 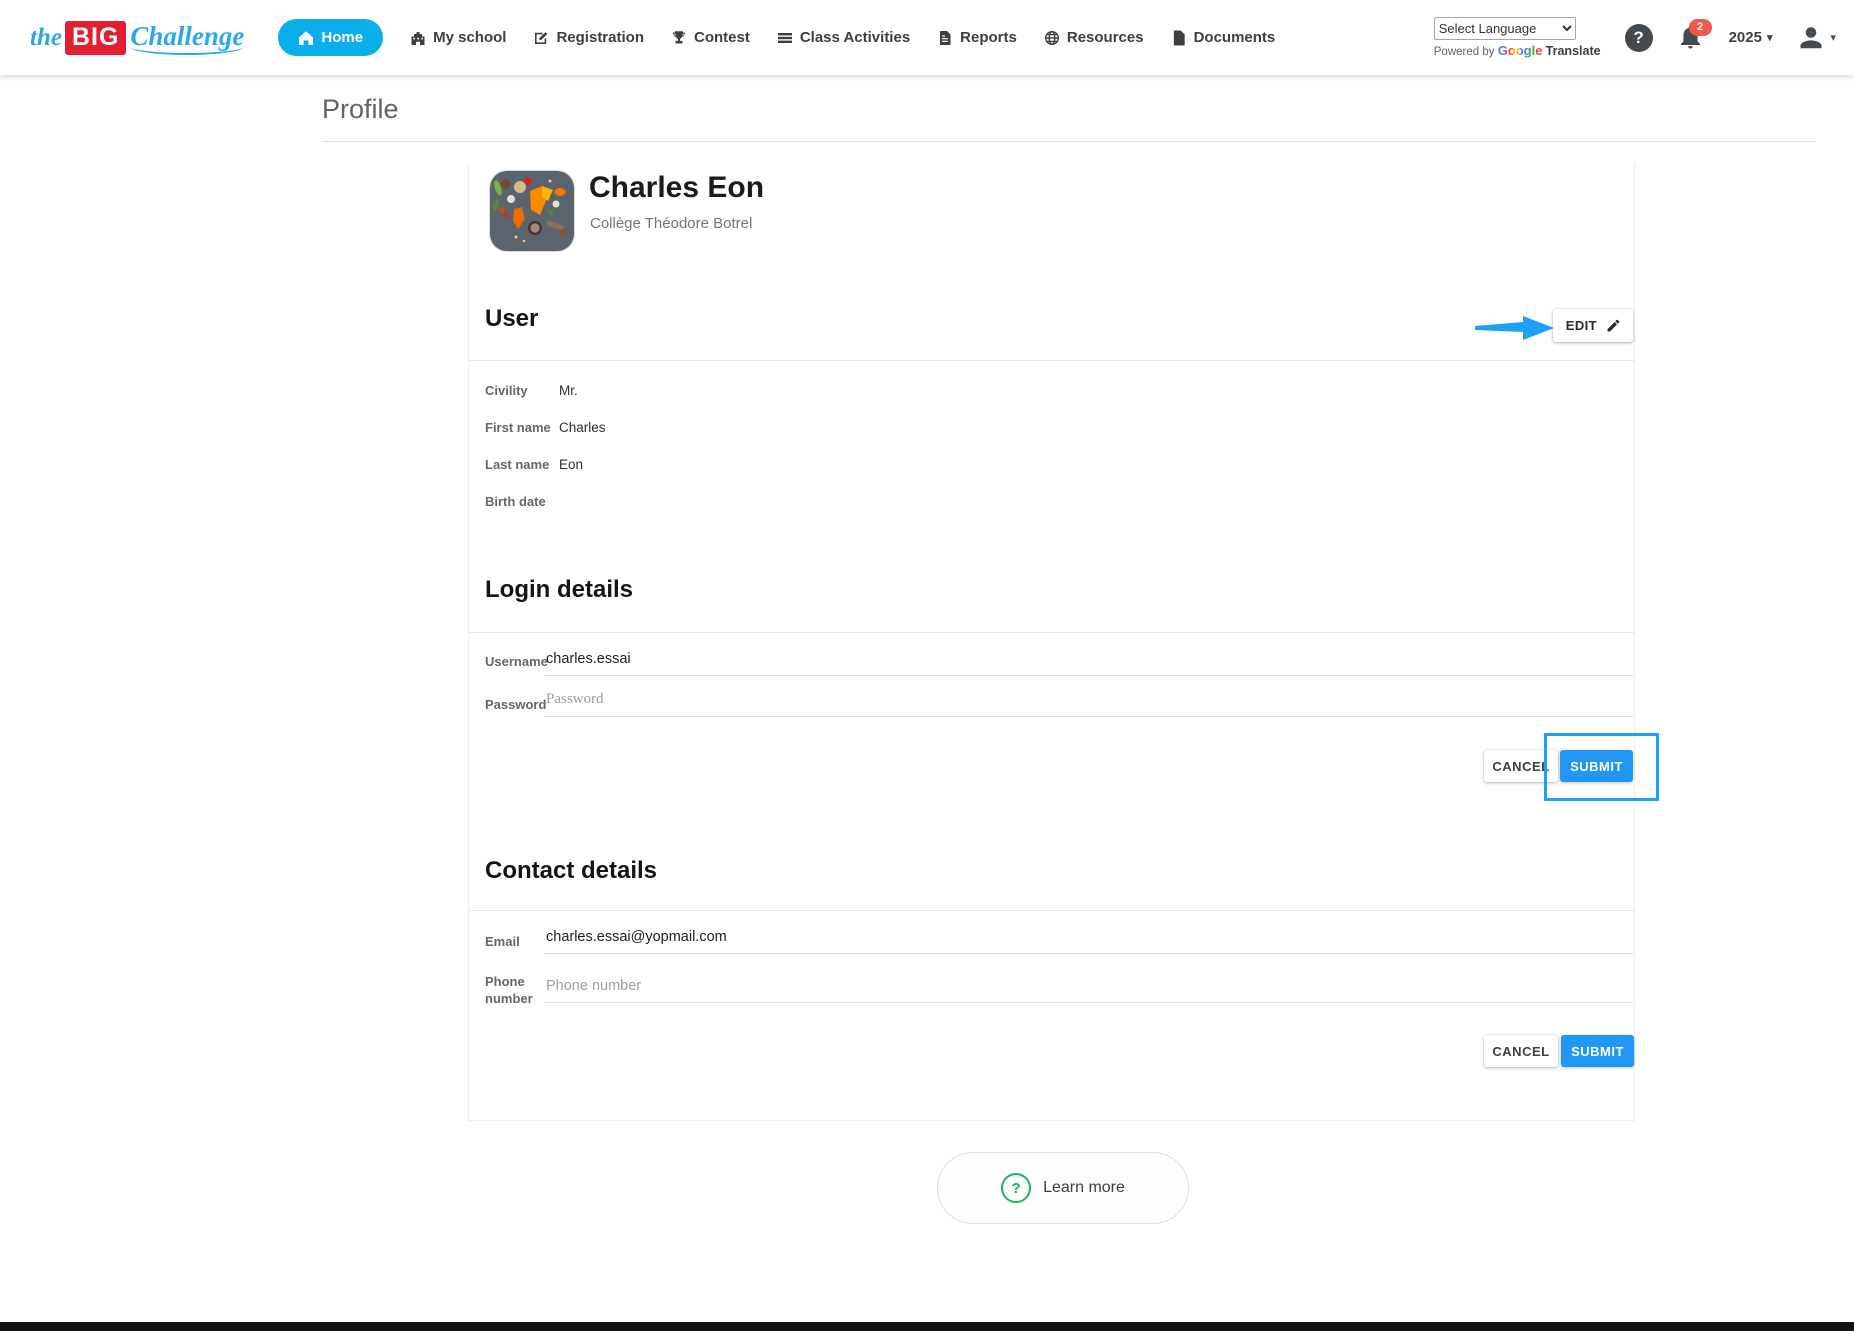 I want to click on logo-text-challenge: Challenge, so click(x=187, y=38).